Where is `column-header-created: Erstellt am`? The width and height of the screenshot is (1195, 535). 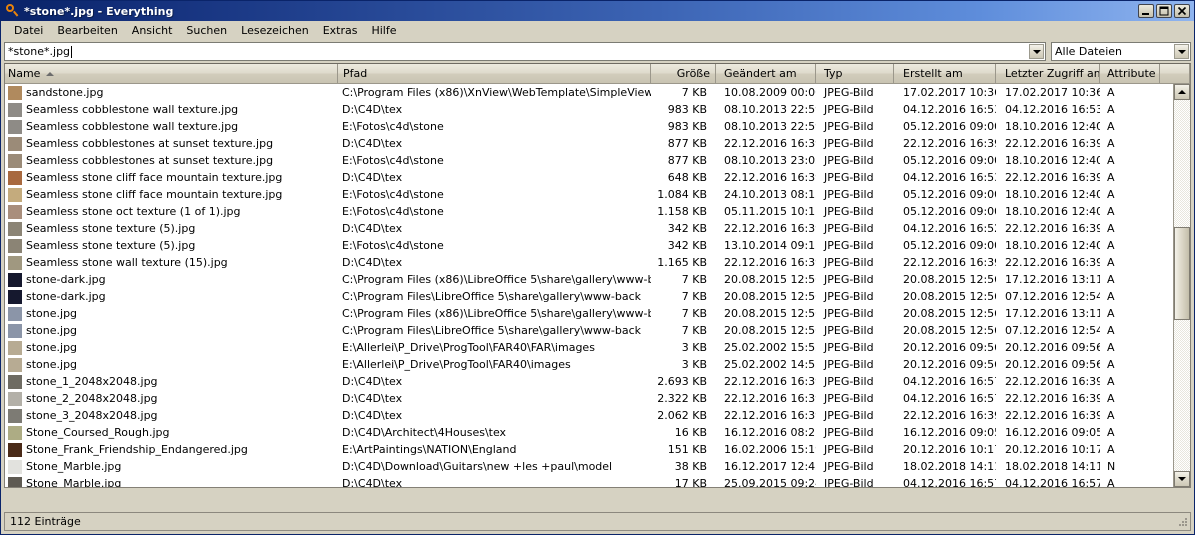
column-header-created: Erstellt am is located at coordinates (945, 73).